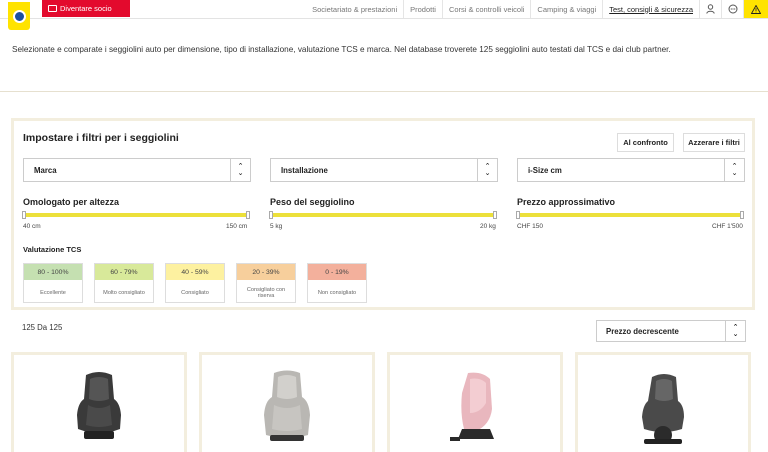  I want to click on brand-select-value: Marca, so click(45, 170).